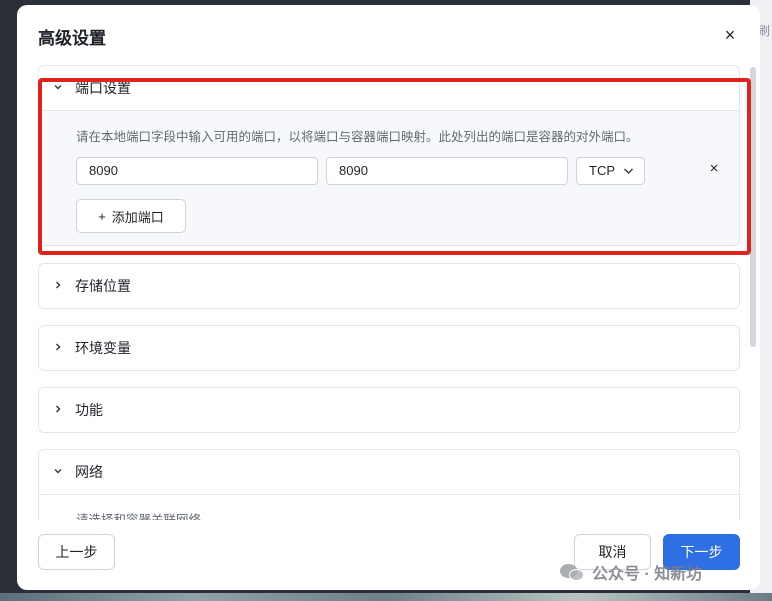  I want to click on env-section: 环境变量, so click(389, 348).